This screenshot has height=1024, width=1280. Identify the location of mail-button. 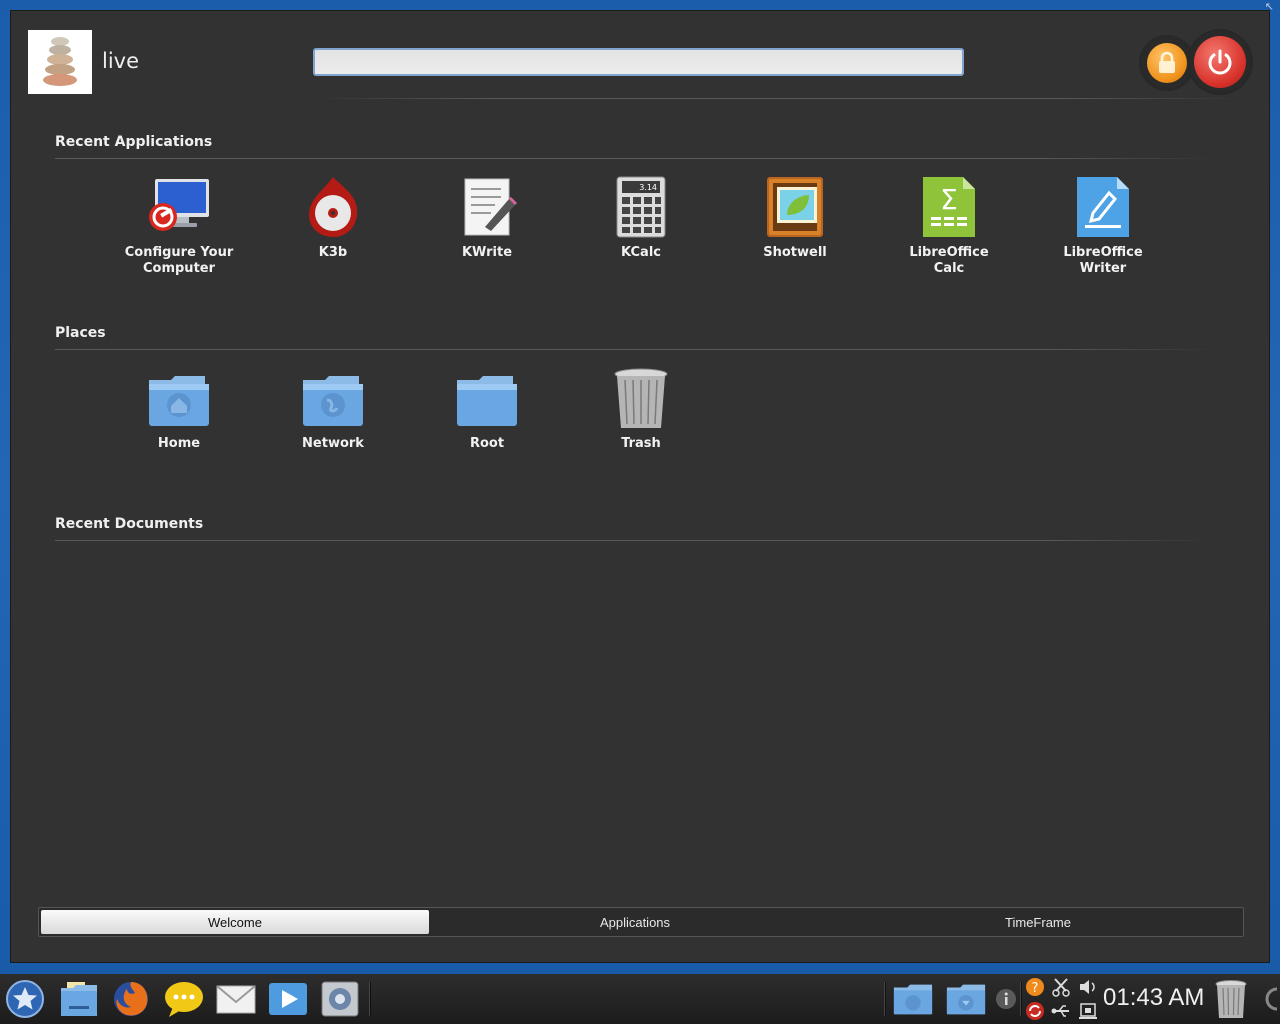
(236, 999).